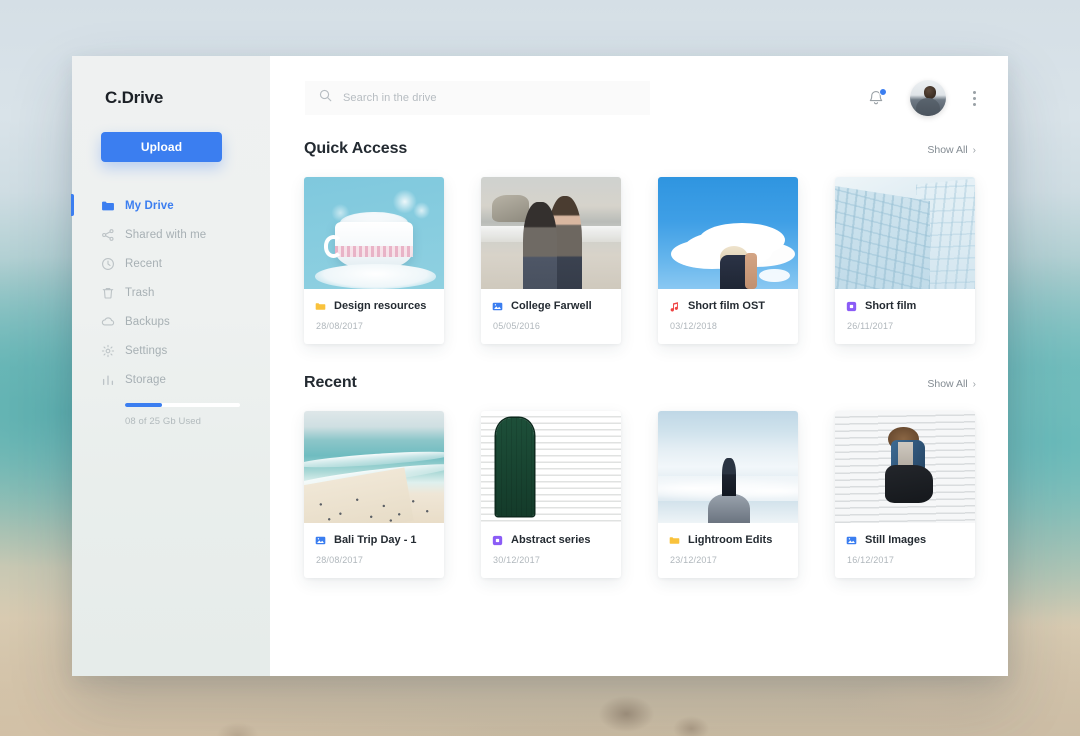  I want to click on file-card: Short film OST 03/12/2018, so click(728, 260).